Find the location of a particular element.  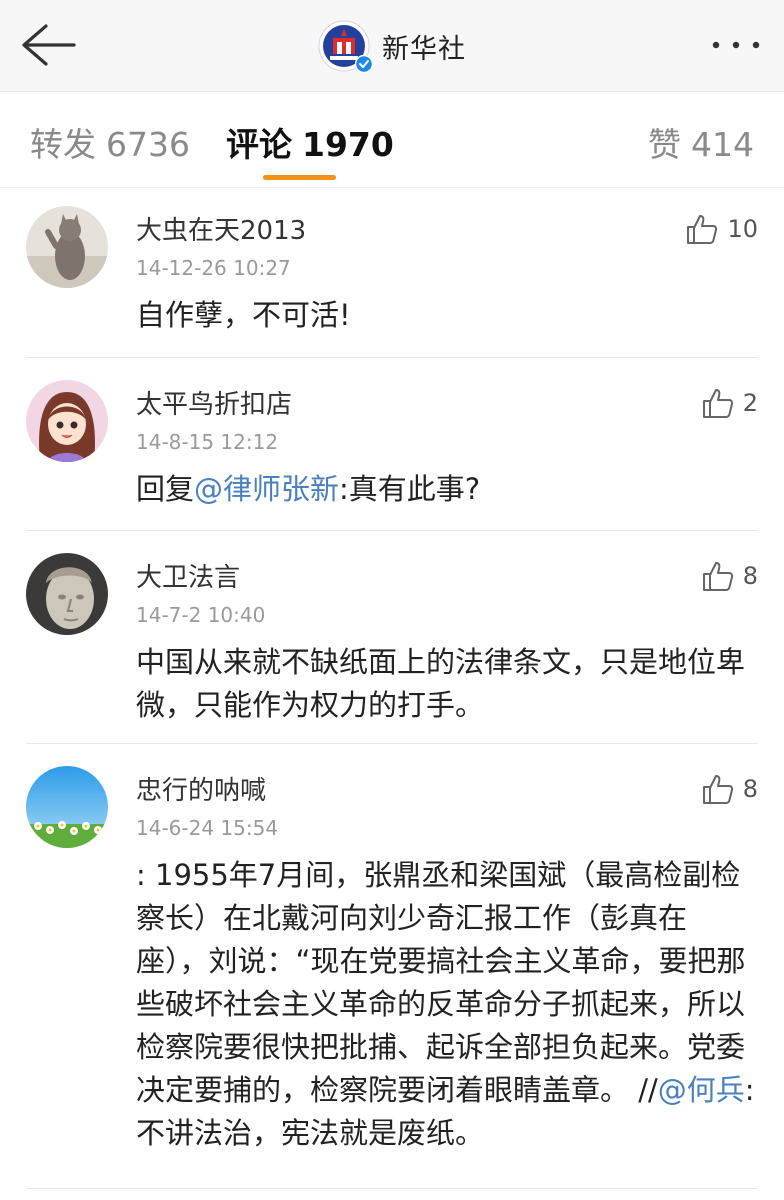

more-horizontal-icon is located at coordinates (736, 45).